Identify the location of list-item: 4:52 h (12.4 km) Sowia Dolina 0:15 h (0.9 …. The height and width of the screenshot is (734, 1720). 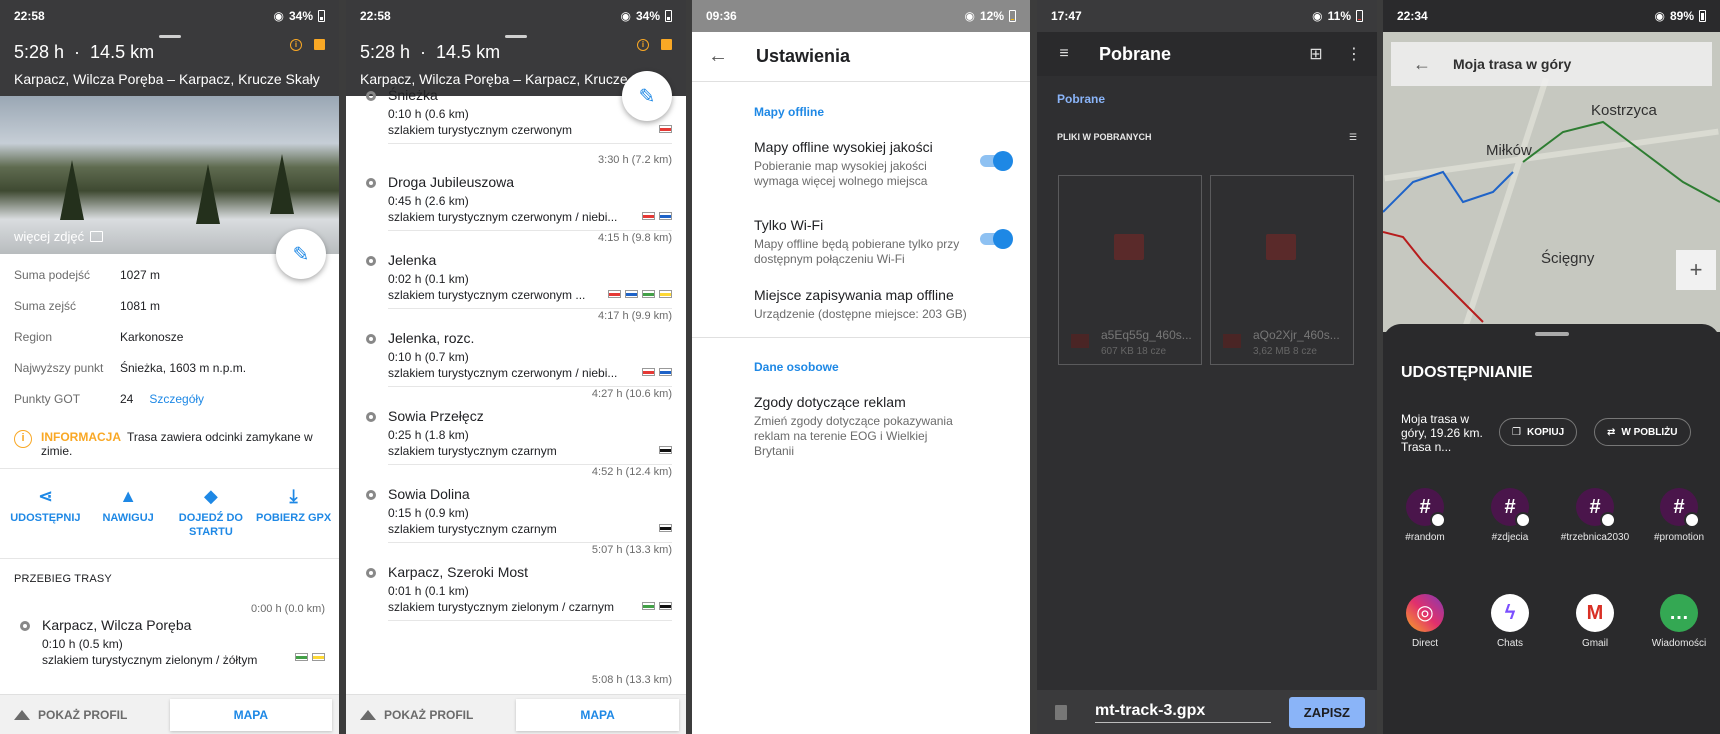
(516, 505).